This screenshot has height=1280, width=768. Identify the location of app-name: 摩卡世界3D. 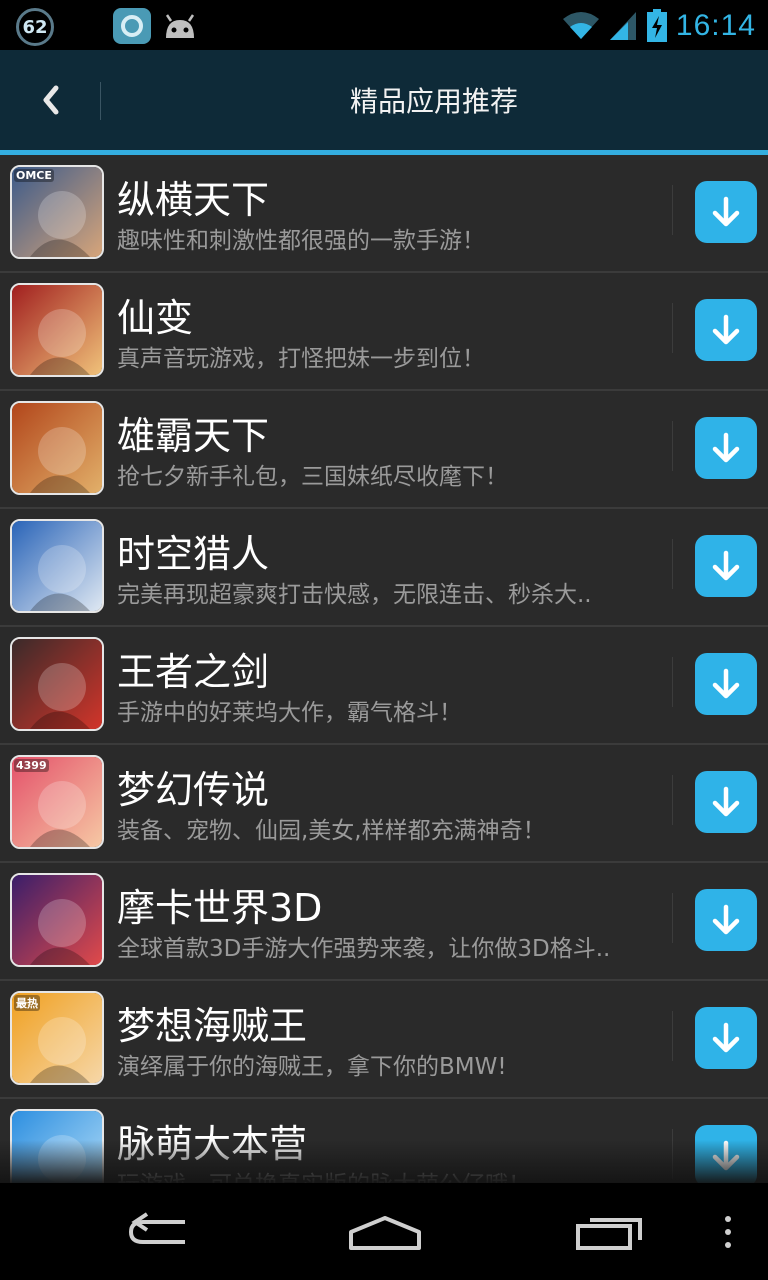
(220, 908).